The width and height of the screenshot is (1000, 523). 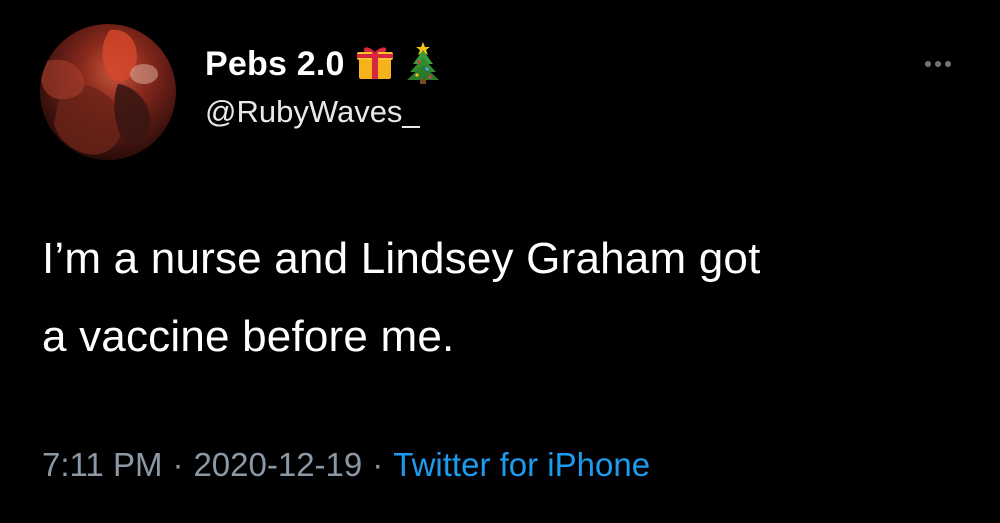 I want to click on tweet-source-link: Twitter for iPhone, so click(x=521, y=464).